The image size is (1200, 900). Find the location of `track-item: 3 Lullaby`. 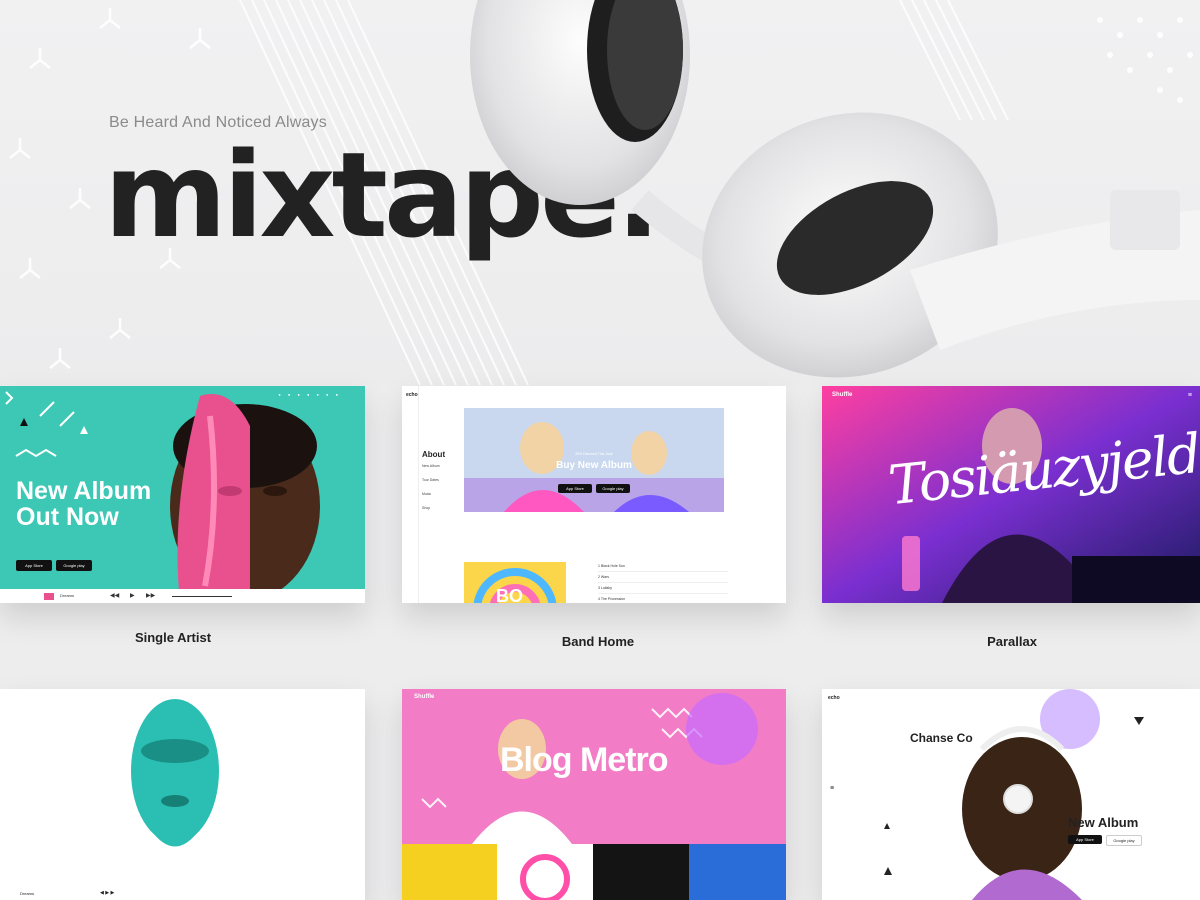

track-item: 3 Lullaby is located at coordinates (663, 589).